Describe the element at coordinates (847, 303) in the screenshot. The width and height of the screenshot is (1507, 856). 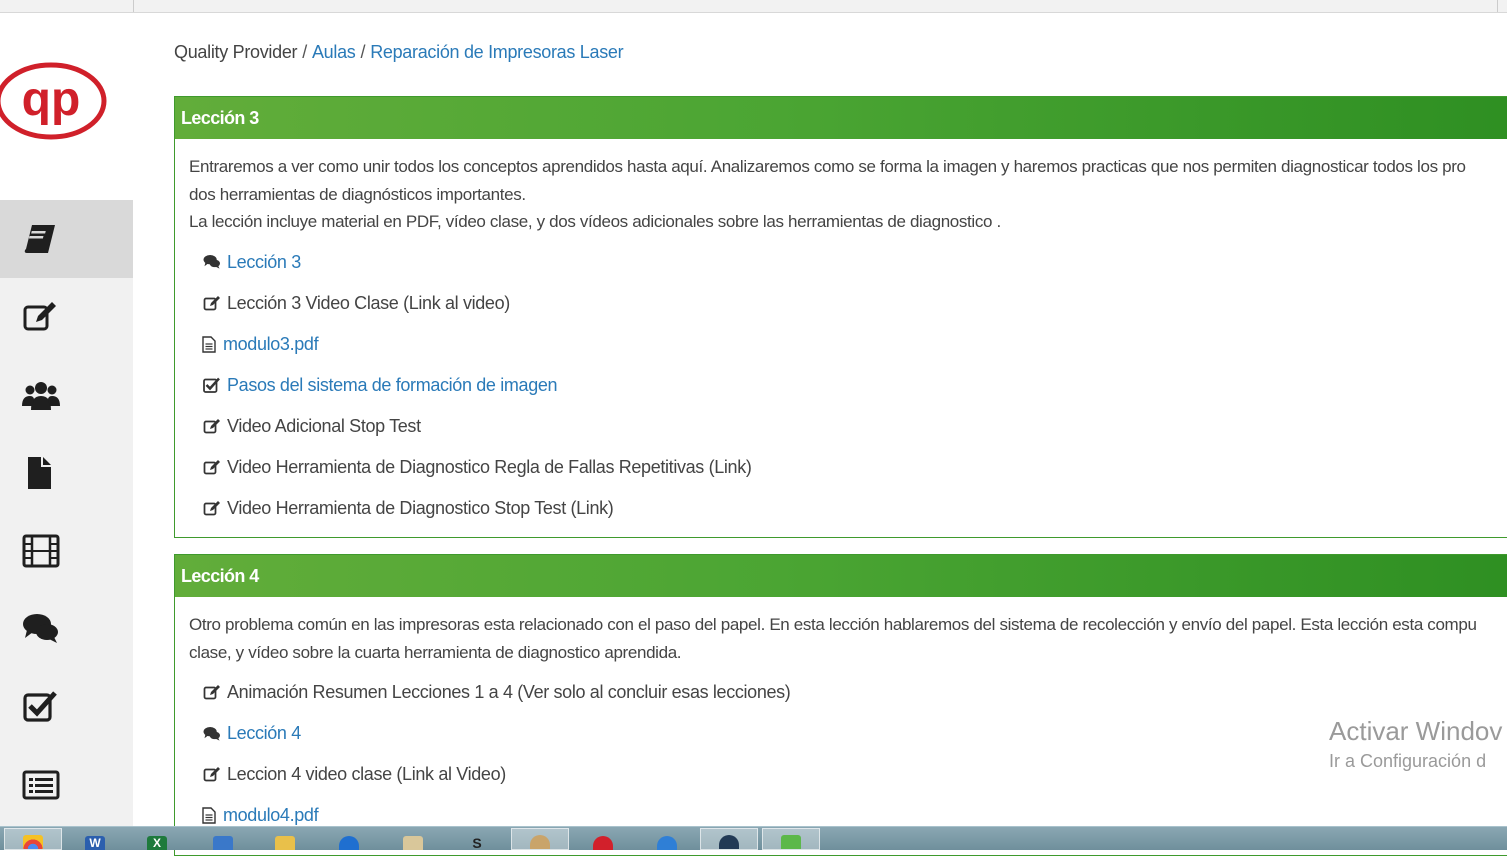
I see `lesson-item-assignment: Lección 3 Video Clase (Link al video)` at that location.